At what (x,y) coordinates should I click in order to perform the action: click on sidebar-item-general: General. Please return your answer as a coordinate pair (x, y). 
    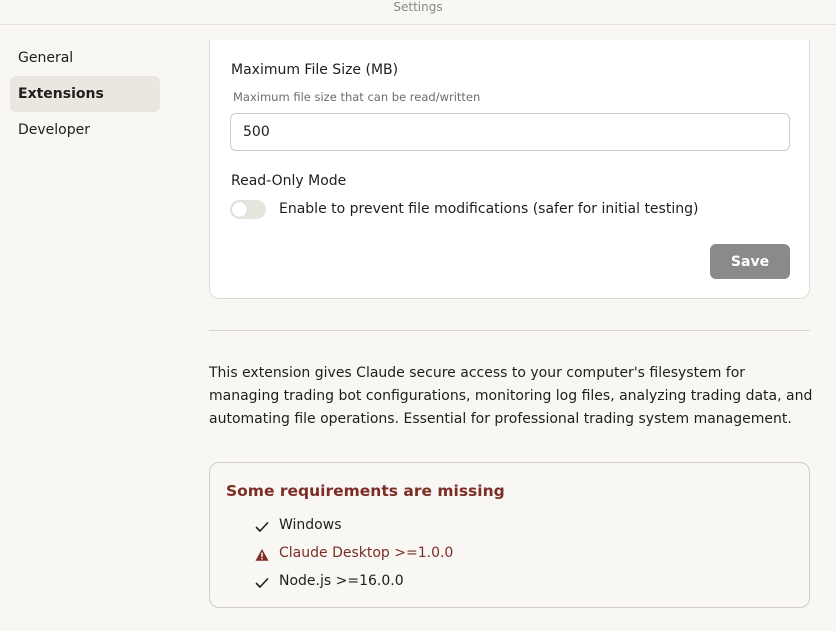
    Looking at the image, I should click on (85, 58).